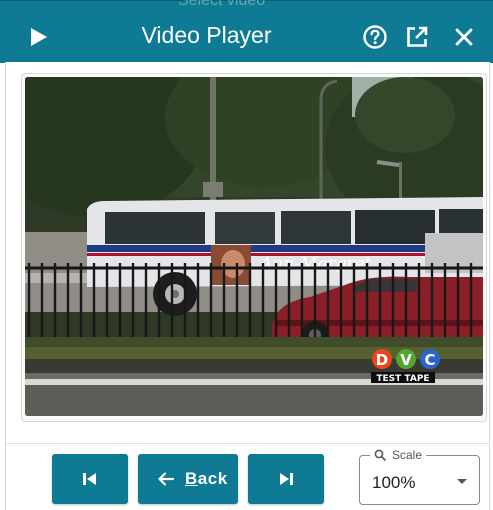 Image resolution: width=493 pixels, height=510 pixels. I want to click on svg-text: TEST TAPE, so click(402, 379).